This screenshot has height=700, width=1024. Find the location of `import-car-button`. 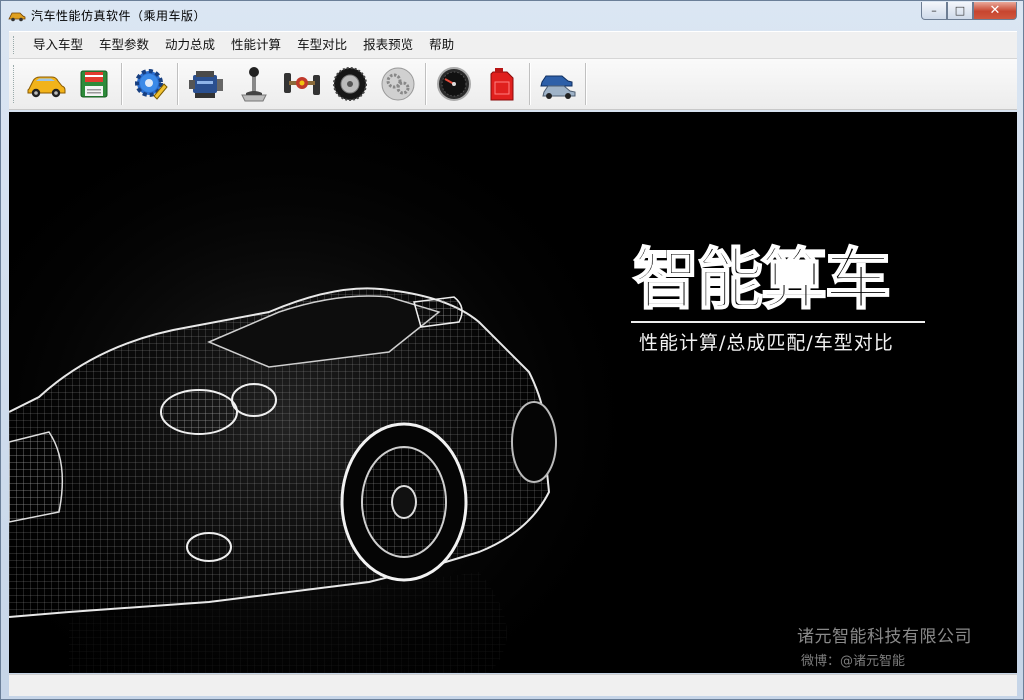

import-car-button is located at coordinates (46, 84).